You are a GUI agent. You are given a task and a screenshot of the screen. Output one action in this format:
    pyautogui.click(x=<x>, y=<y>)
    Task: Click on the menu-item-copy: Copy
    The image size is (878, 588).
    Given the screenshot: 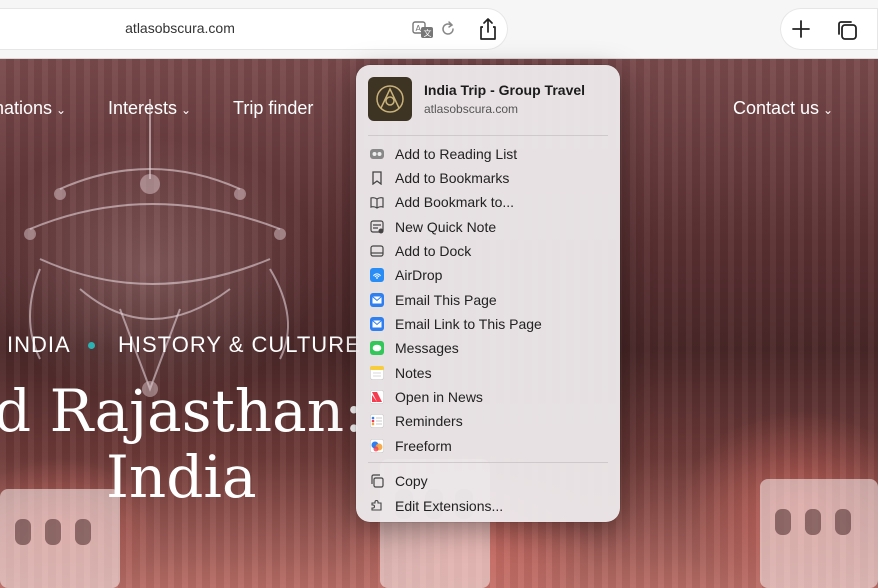 What is the action you would take?
    pyautogui.click(x=488, y=481)
    